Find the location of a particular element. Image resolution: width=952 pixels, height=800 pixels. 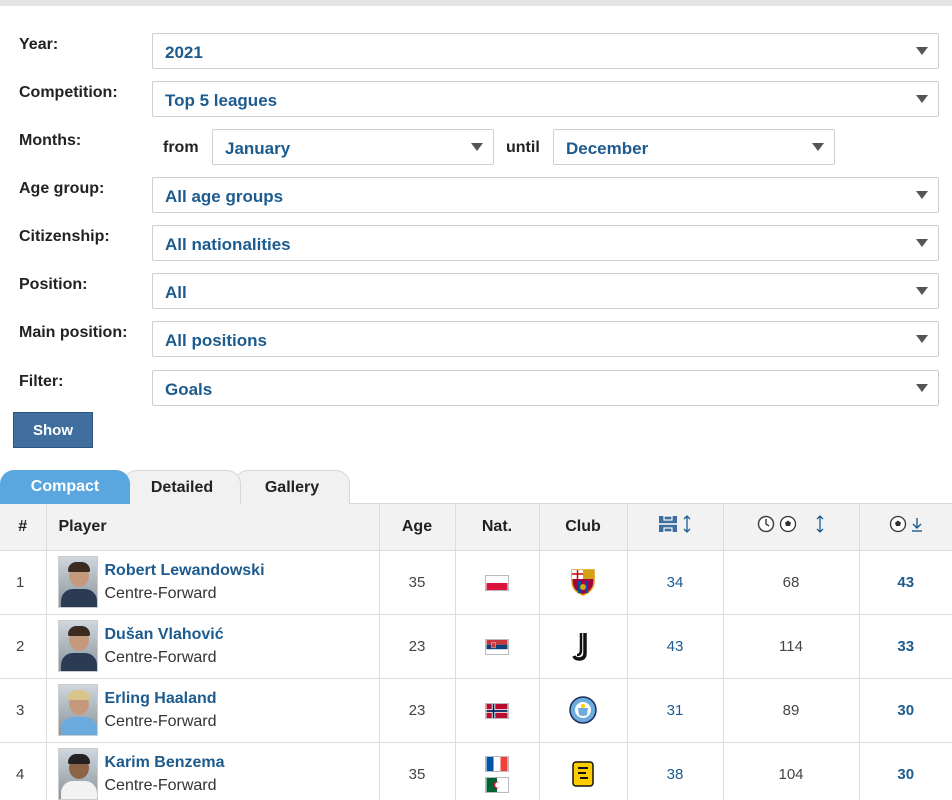

citizenship-value: All nationalities is located at coordinates (228, 244).